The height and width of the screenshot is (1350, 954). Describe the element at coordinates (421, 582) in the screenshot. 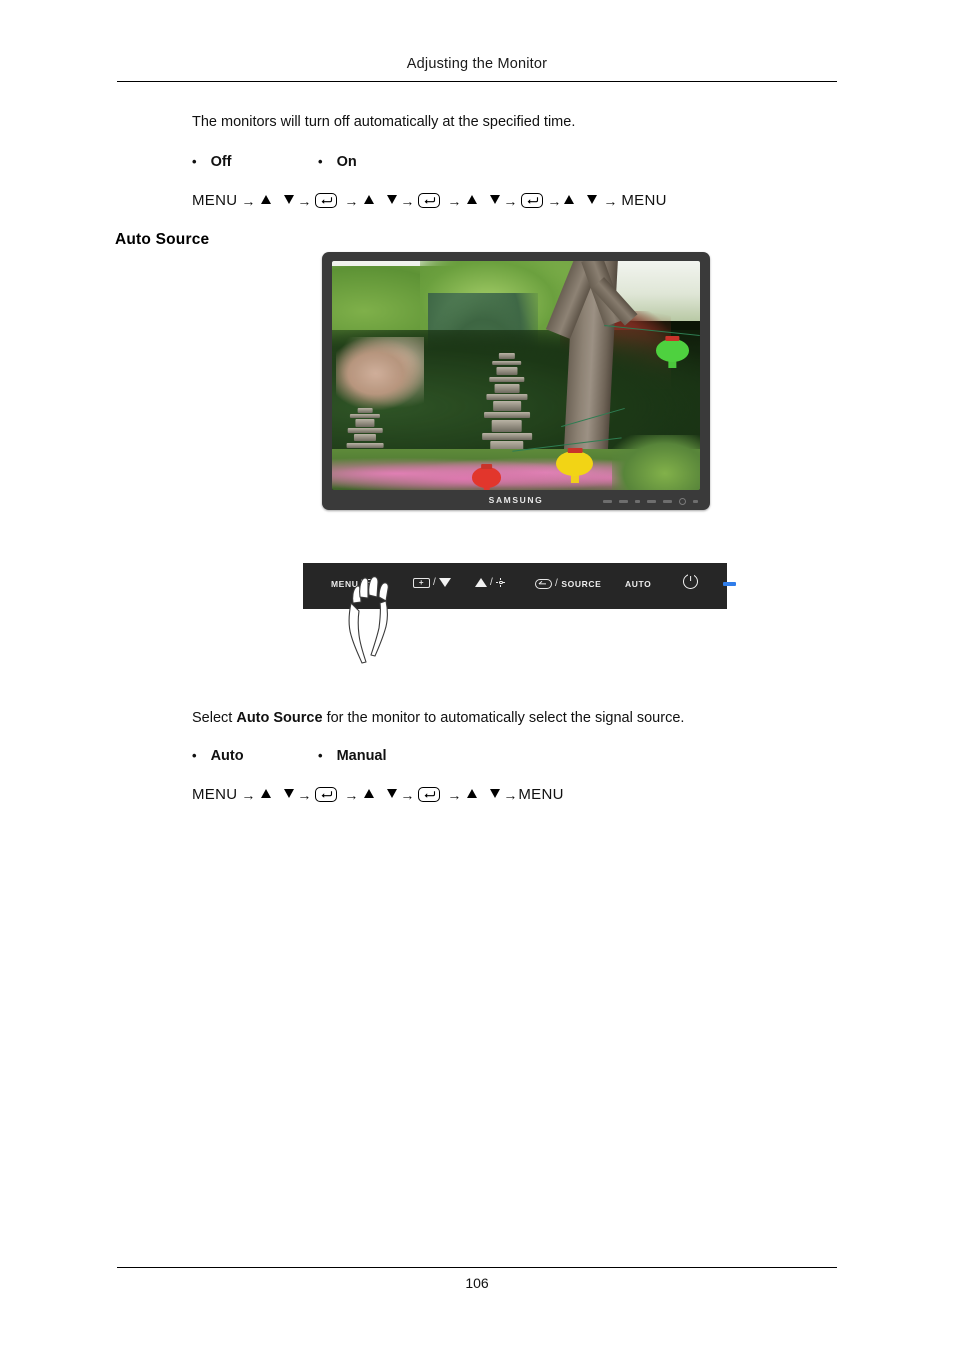

I see `magnify-plus-icon` at that location.